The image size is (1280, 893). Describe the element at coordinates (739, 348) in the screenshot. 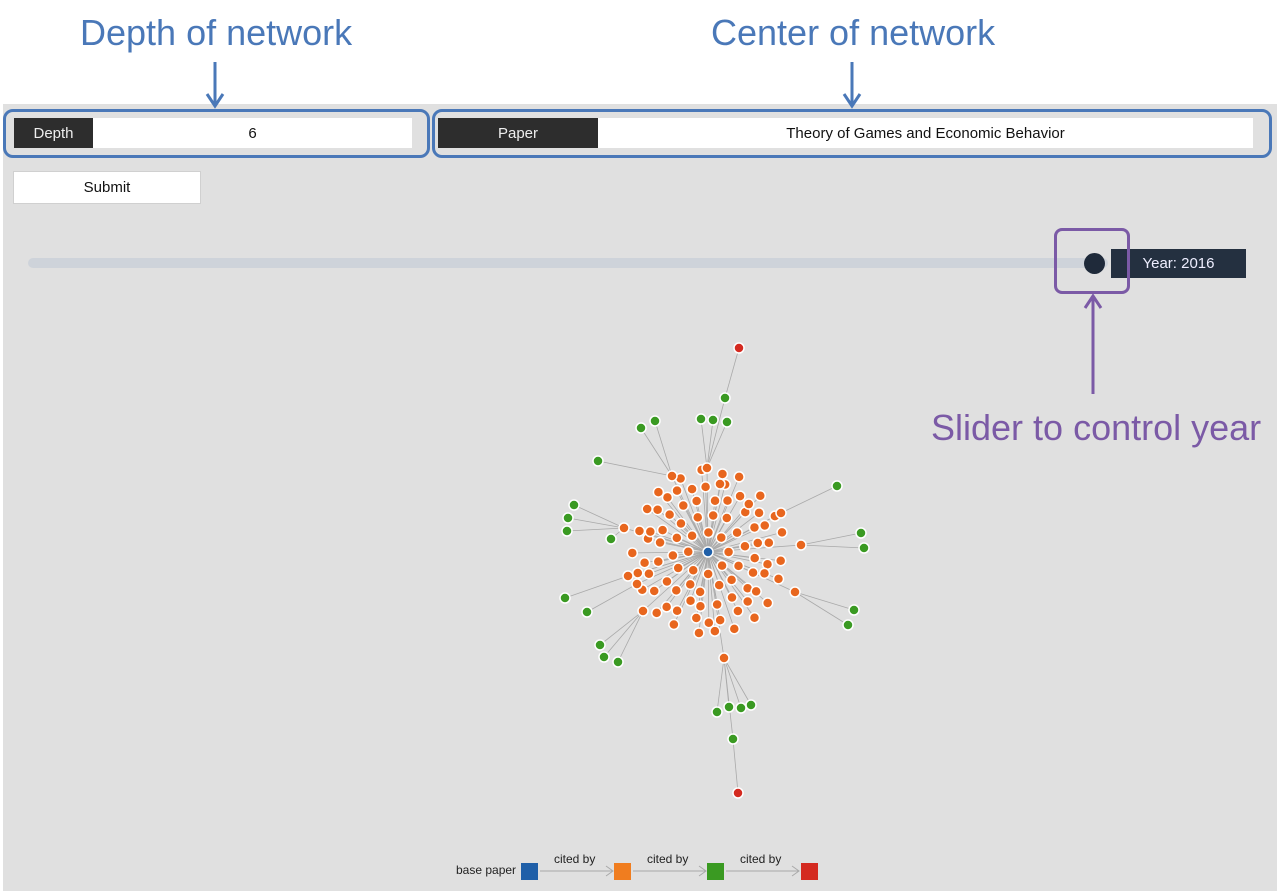

I see `level3-node` at that location.